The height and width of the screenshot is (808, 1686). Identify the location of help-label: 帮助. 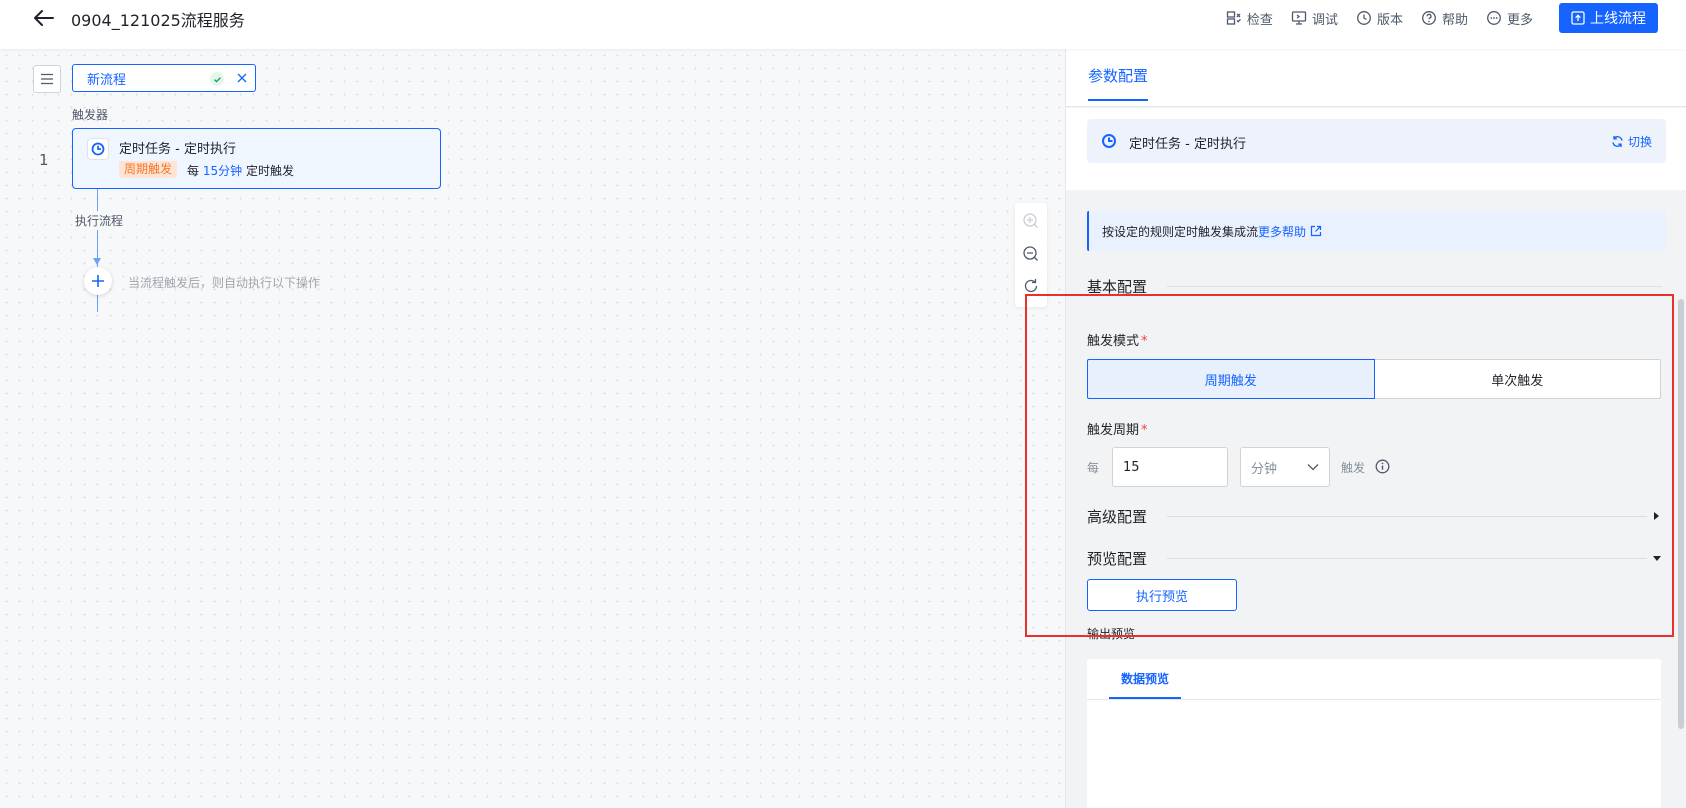
(1454, 20).